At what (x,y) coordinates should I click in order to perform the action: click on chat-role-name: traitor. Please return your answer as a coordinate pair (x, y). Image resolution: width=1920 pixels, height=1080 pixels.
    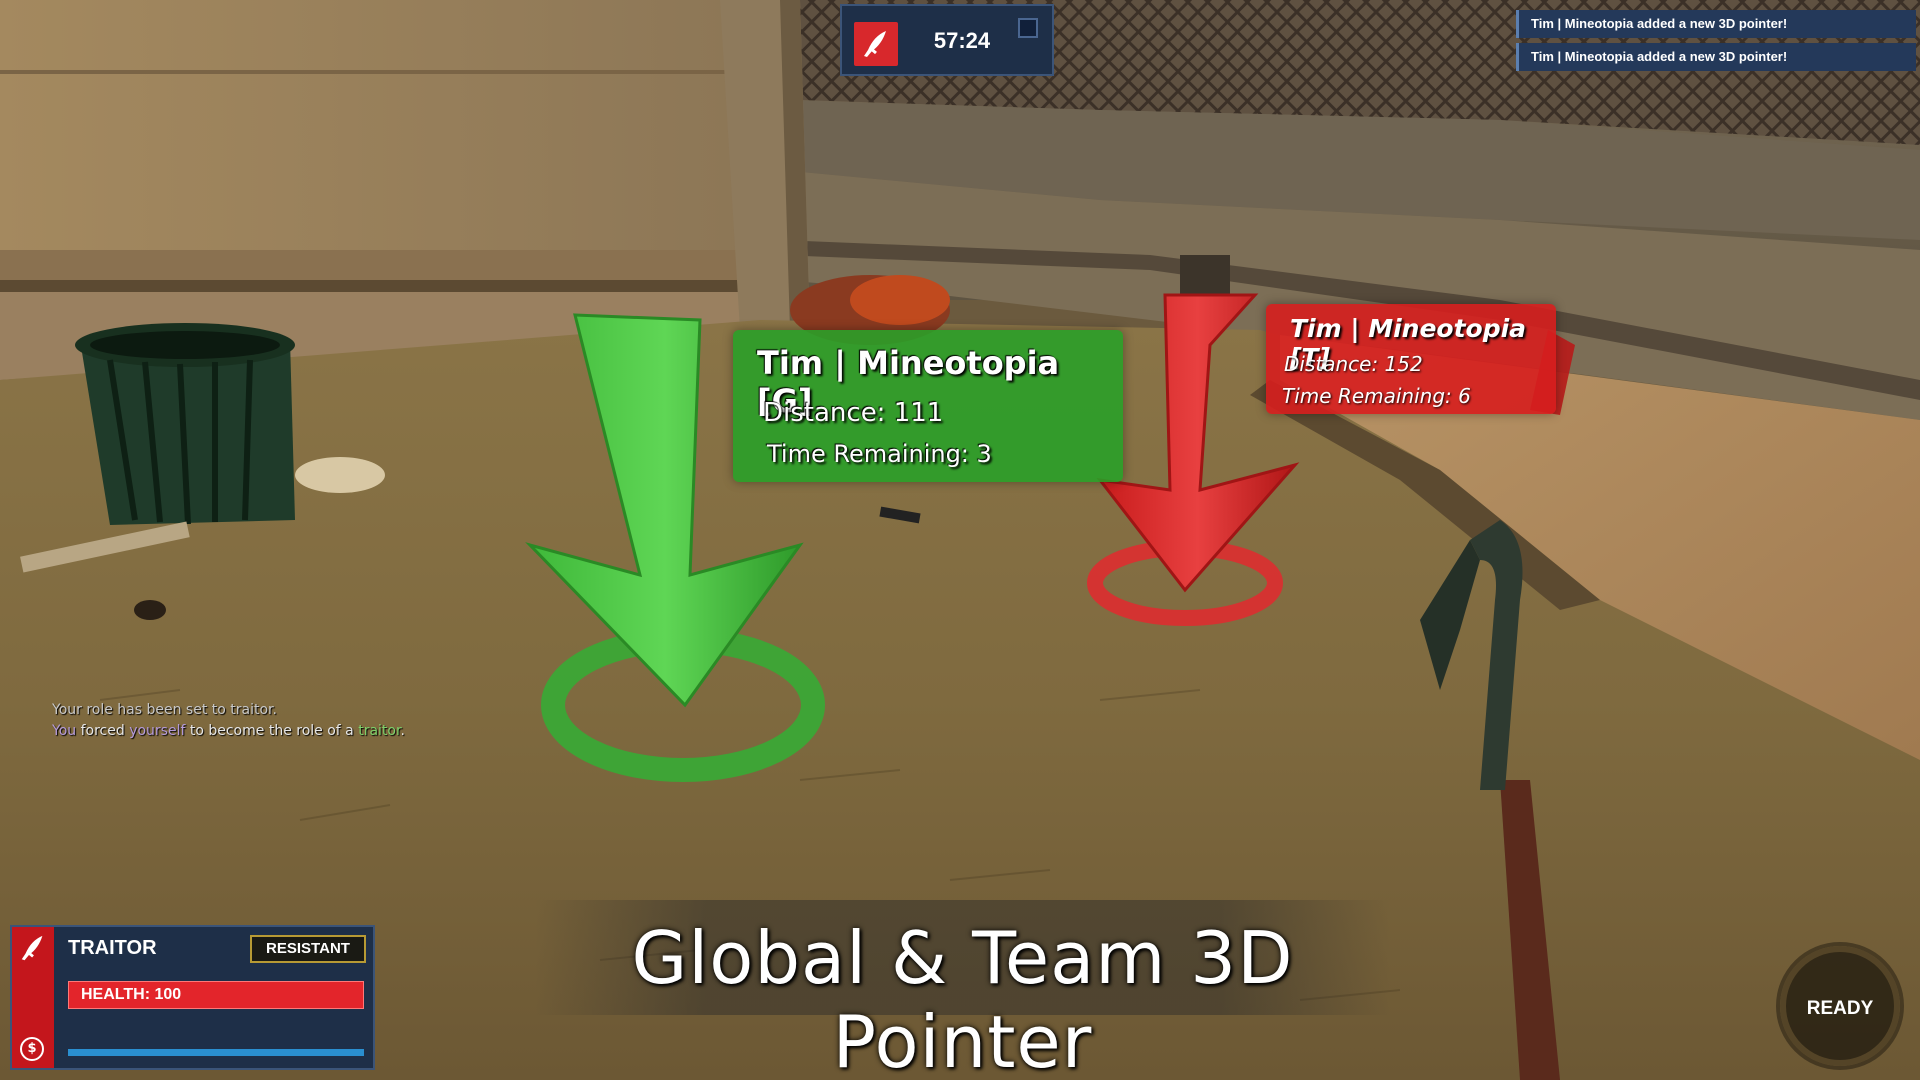
    Looking at the image, I should click on (379, 731).